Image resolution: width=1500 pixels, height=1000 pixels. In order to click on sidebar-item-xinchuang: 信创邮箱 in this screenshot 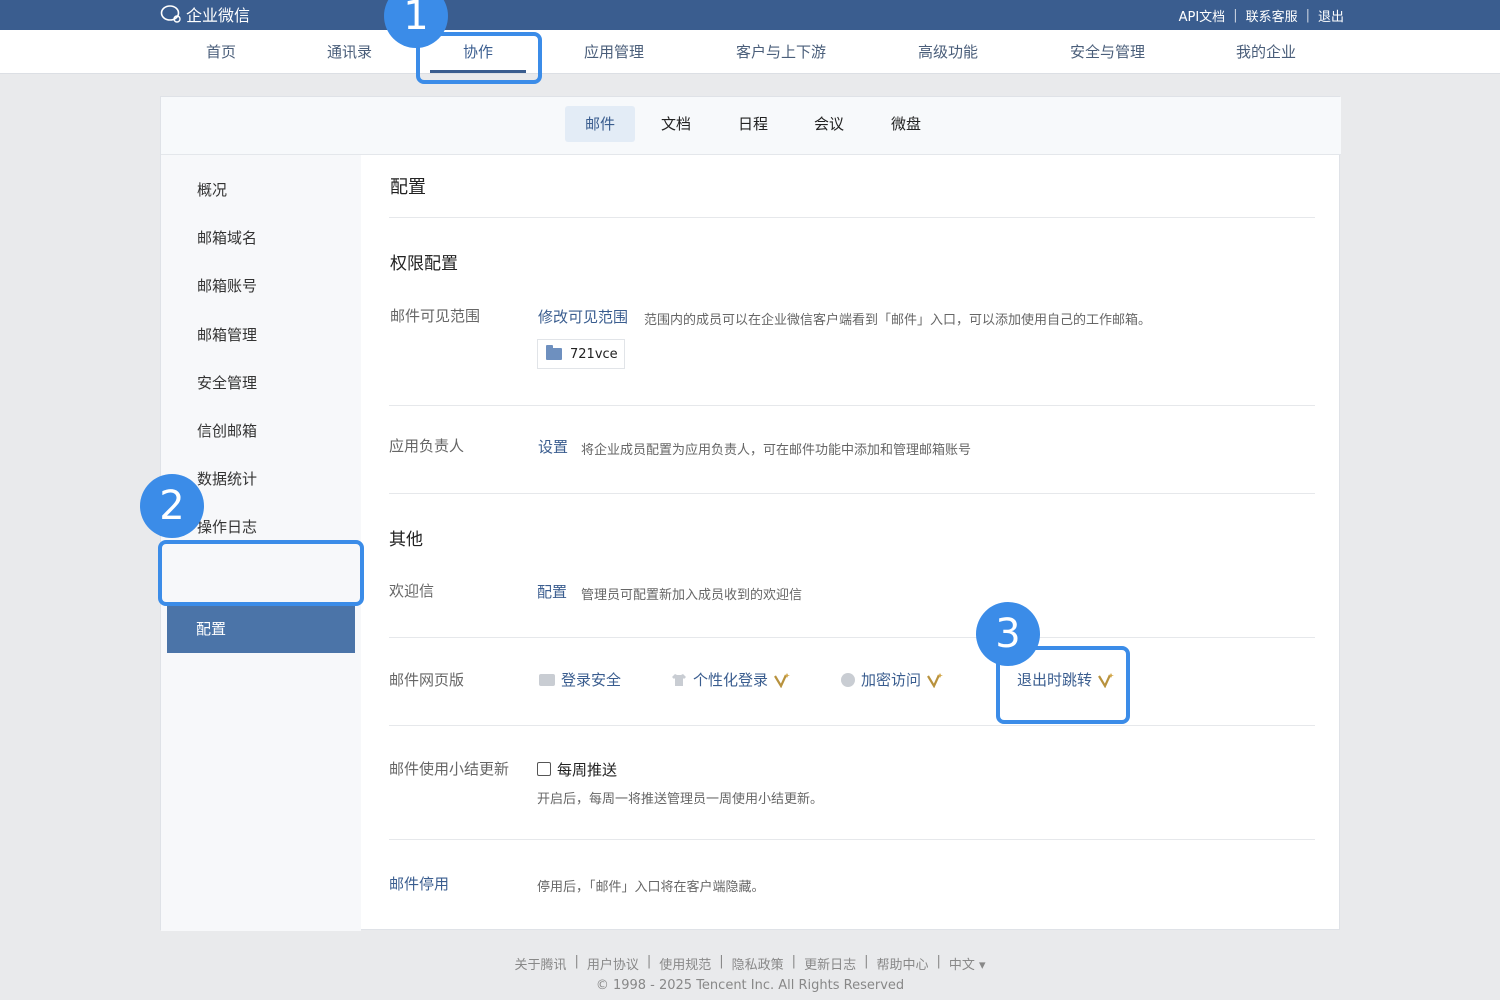, I will do `click(227, 430)`.